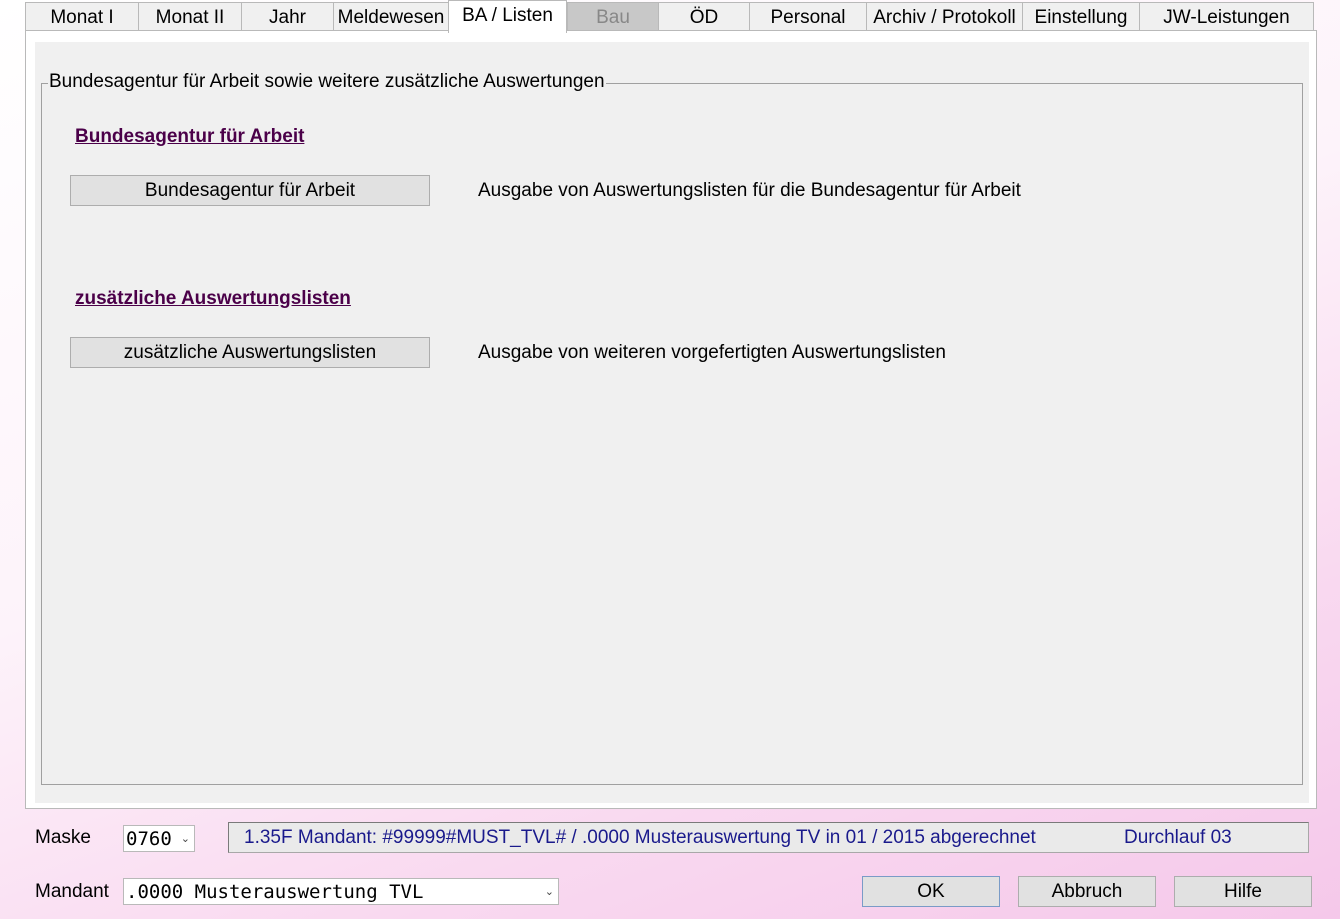 This screenshot has width=1340, height=919. What do you see at coordinates (275, 892) in the screenshot?
I see `mandant-value: .0000 Musterauswertung TVL` at bounding box center [275, 892].